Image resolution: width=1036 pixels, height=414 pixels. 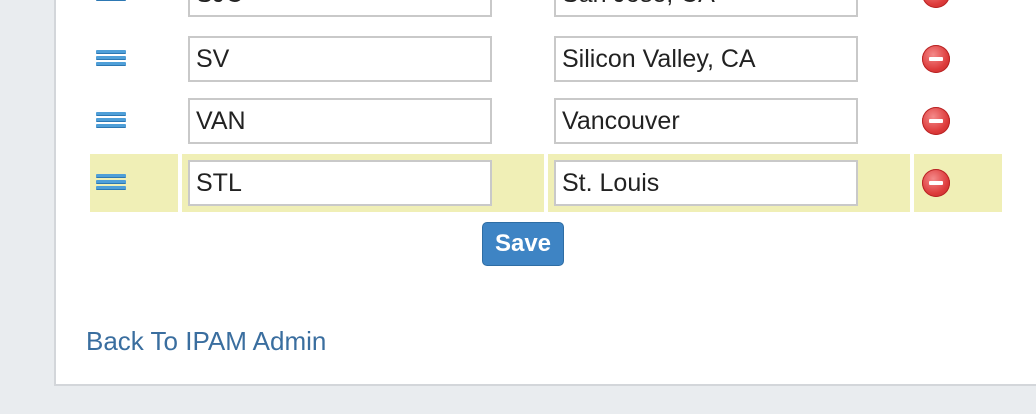 What do you see at coordinates (523, 244) in the screenshot?
I see `save-button: Save` at bounding box center [523, 244].